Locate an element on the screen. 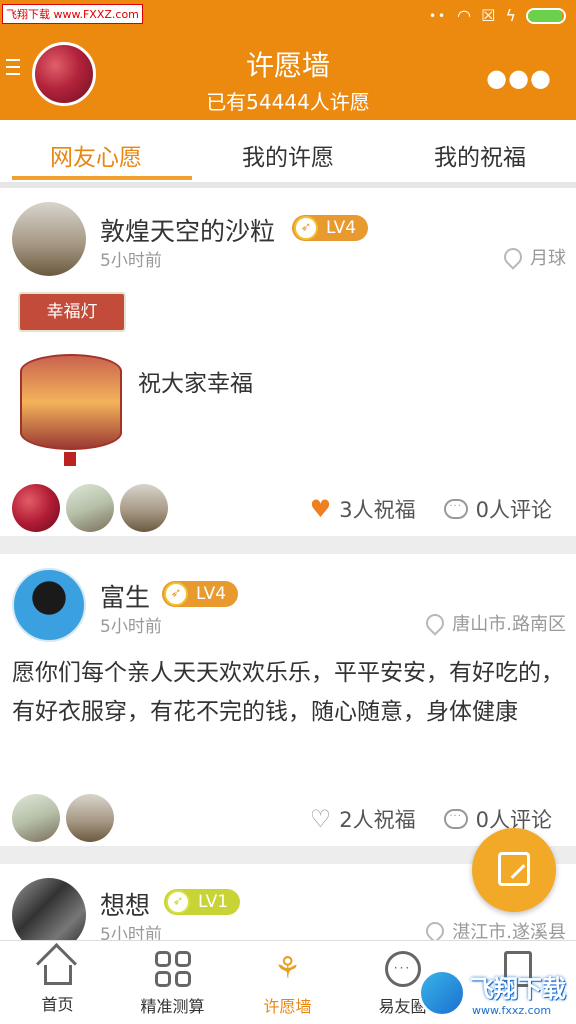 This screenshot has width=576, height=1024. nav-wish-wall: ⚘ 许愿墙 is located at coordinates (287, 982).